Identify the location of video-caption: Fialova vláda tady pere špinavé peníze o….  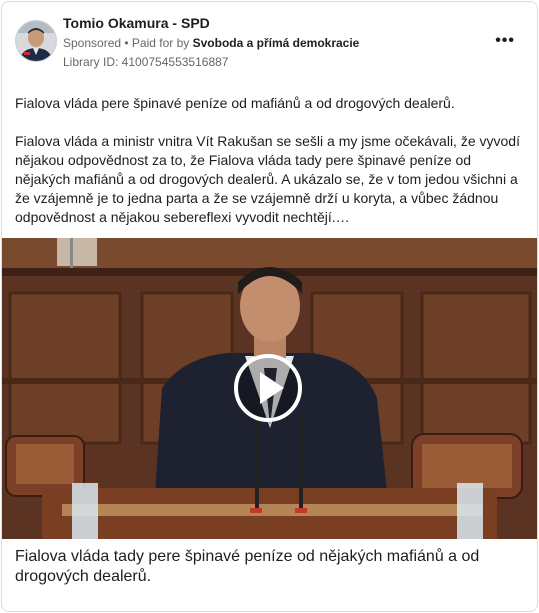
(247, 566).